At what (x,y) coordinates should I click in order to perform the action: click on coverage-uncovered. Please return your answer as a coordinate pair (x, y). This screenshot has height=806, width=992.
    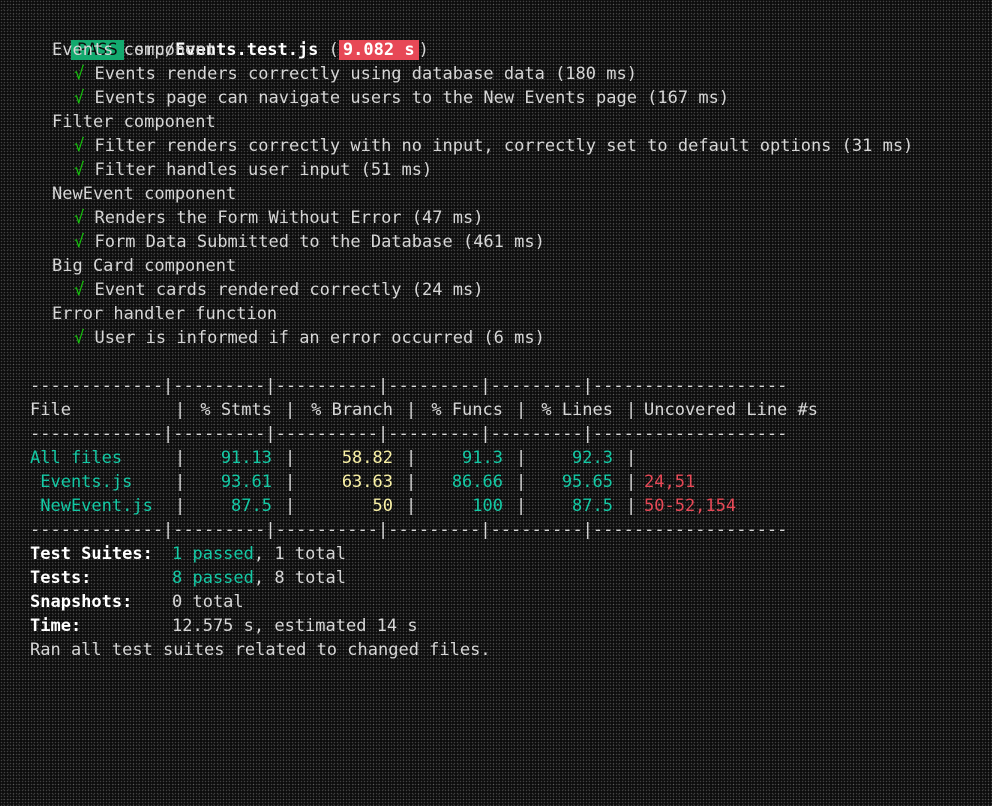
    Looking at the image, I should click on (749, 458).